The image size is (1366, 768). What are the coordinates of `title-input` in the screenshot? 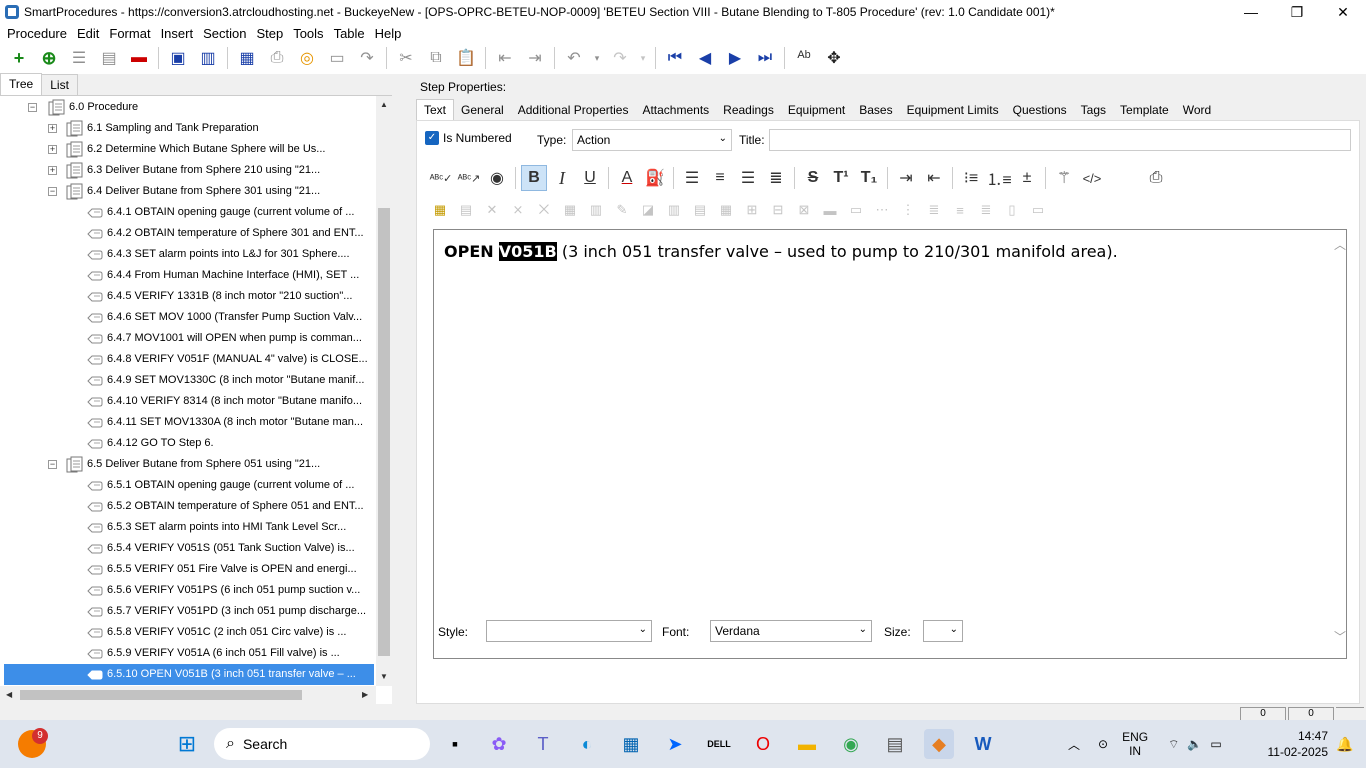 It's located at (1060, 140).